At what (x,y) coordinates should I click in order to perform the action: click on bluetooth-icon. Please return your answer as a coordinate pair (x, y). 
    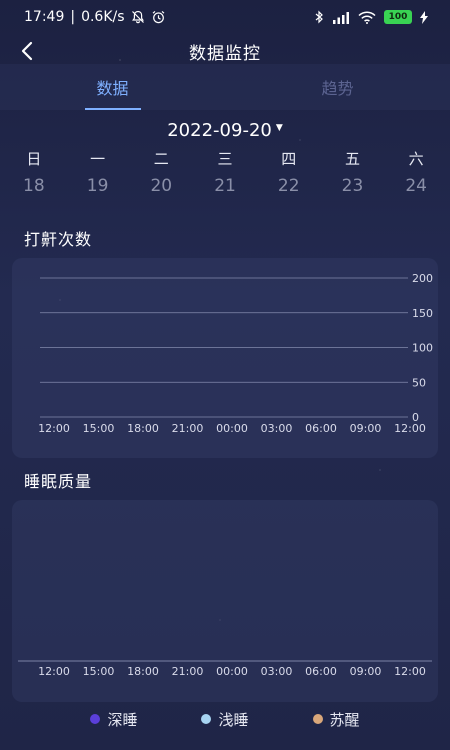
    Looking at the image, I should click on (319, 17).